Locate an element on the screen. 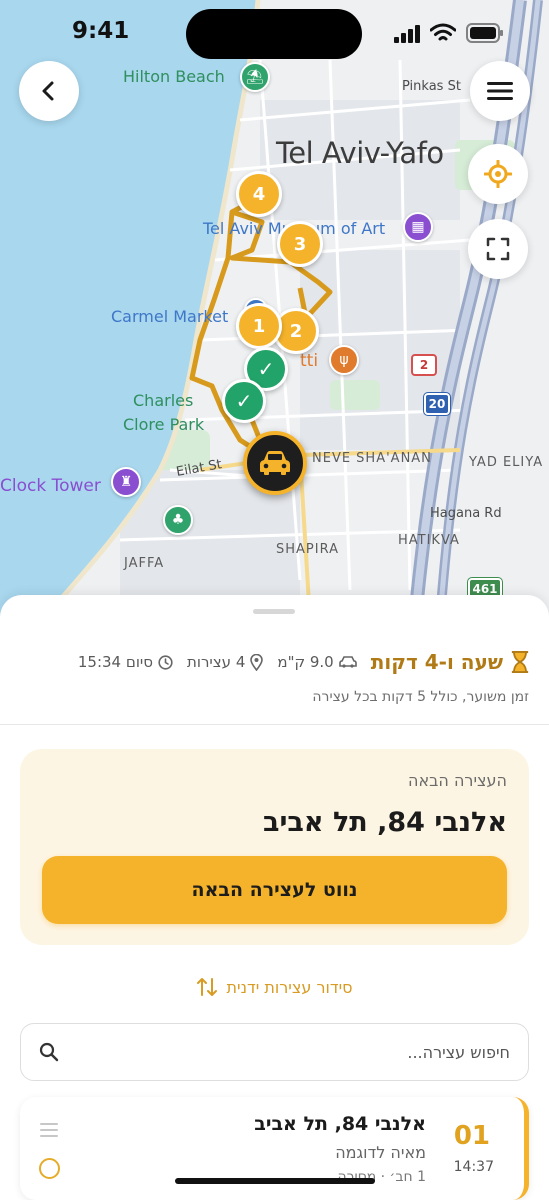 Image resolution: width=549 pixels, height=1200 pixels. location-pin-icon is located at coordinates (257, 662).